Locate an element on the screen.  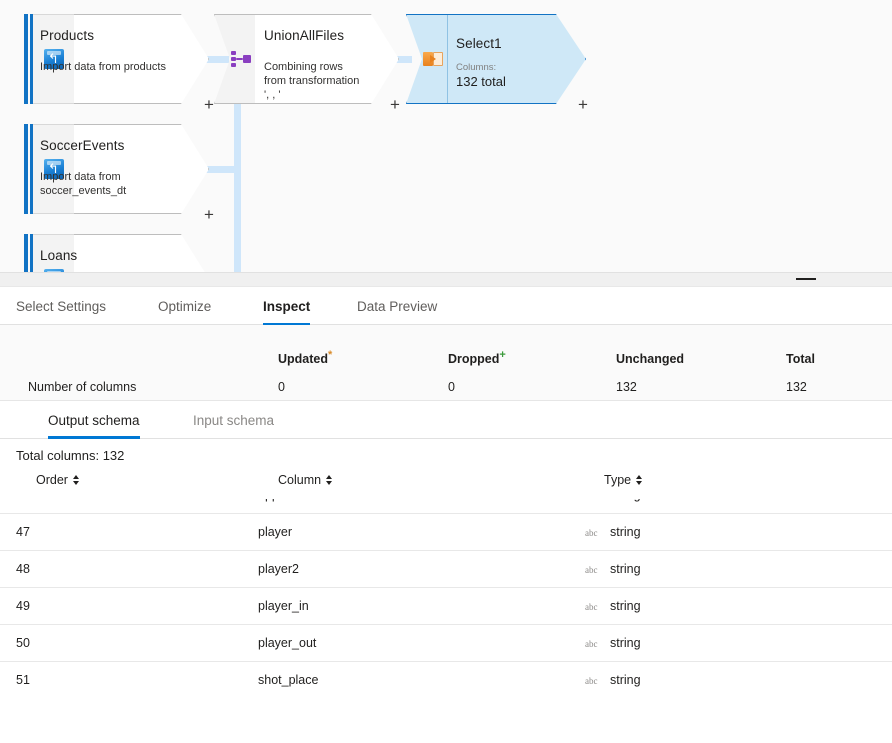
column-header-order-label: Order is located at coordinates (52, 480).